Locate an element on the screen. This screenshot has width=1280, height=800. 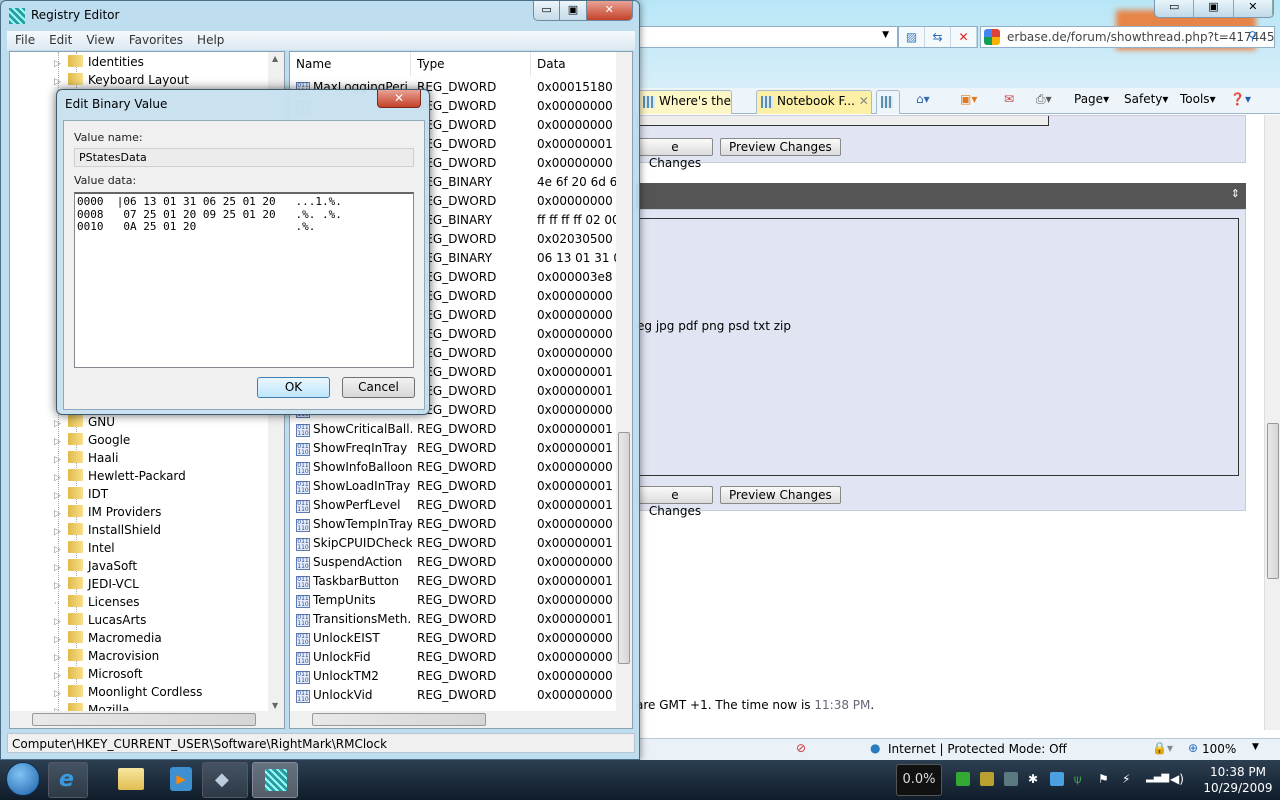
tray-security-icon is located at coordinates (963, 779).